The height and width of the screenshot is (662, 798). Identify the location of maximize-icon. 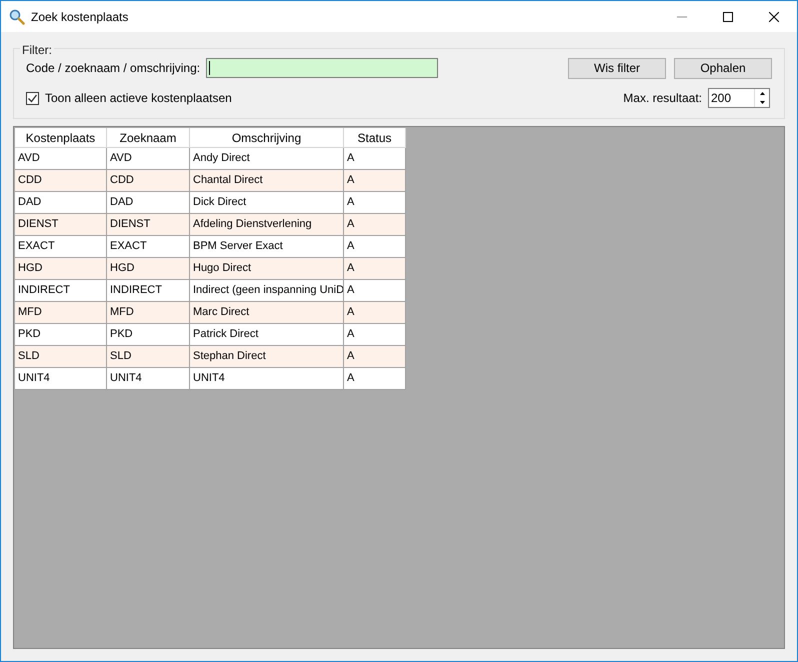
(728, 17).